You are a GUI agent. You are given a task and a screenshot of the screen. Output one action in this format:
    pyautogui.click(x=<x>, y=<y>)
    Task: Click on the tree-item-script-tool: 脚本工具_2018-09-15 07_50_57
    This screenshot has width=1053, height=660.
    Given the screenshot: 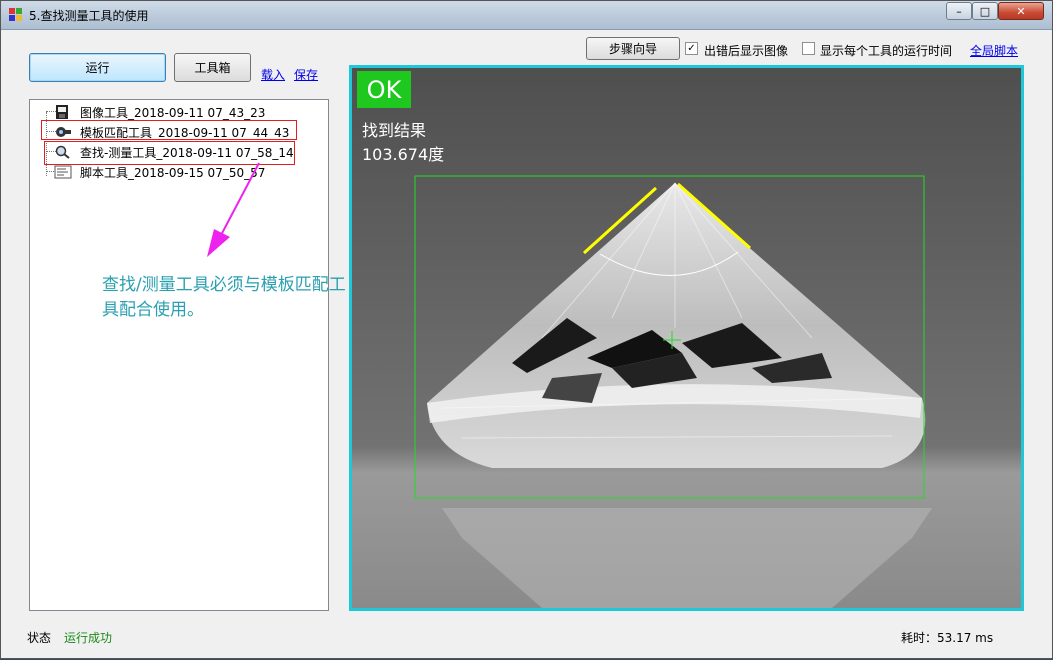 What is the action you would take?
    pyautogui.click(x=160, y=172)
    